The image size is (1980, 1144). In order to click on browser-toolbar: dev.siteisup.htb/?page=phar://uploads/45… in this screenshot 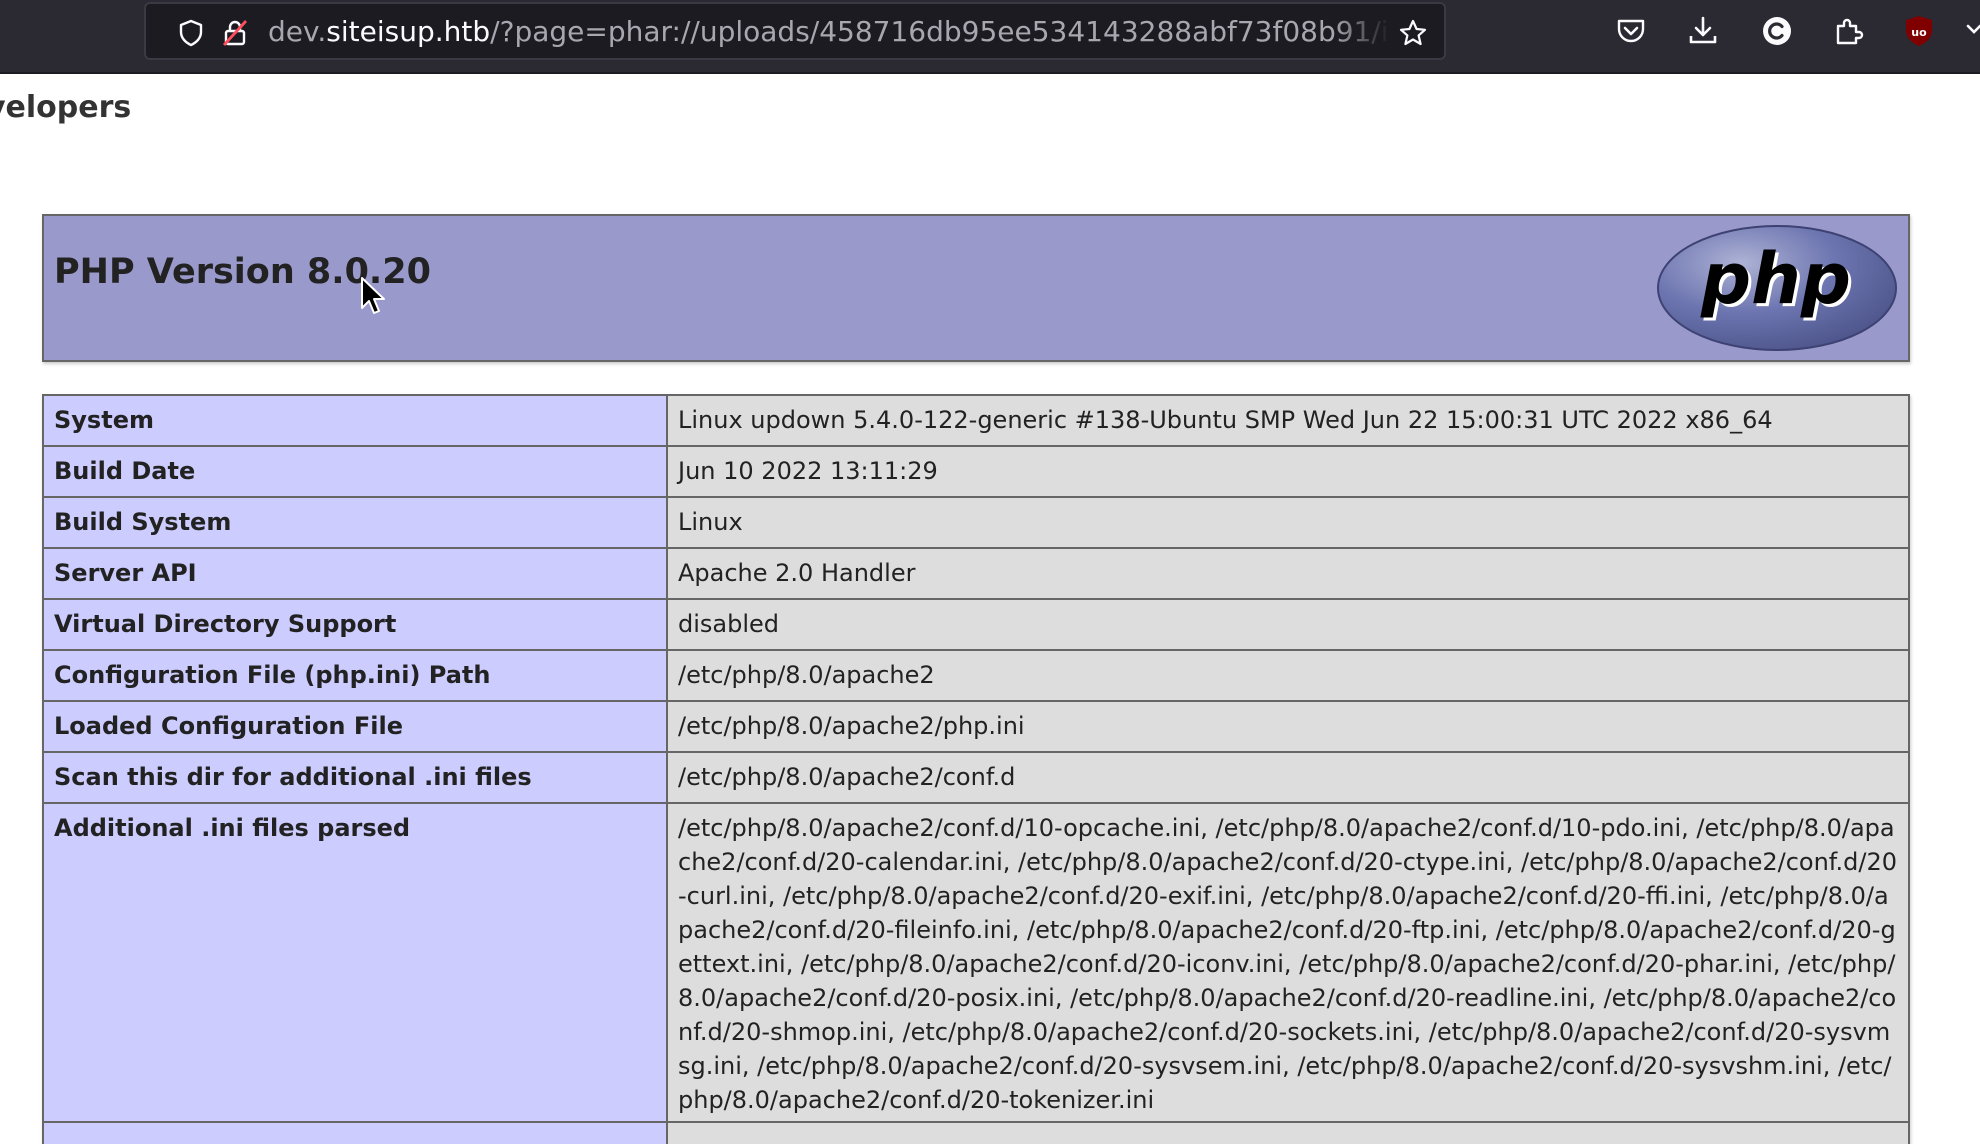, I will do `click(990, 37)`.